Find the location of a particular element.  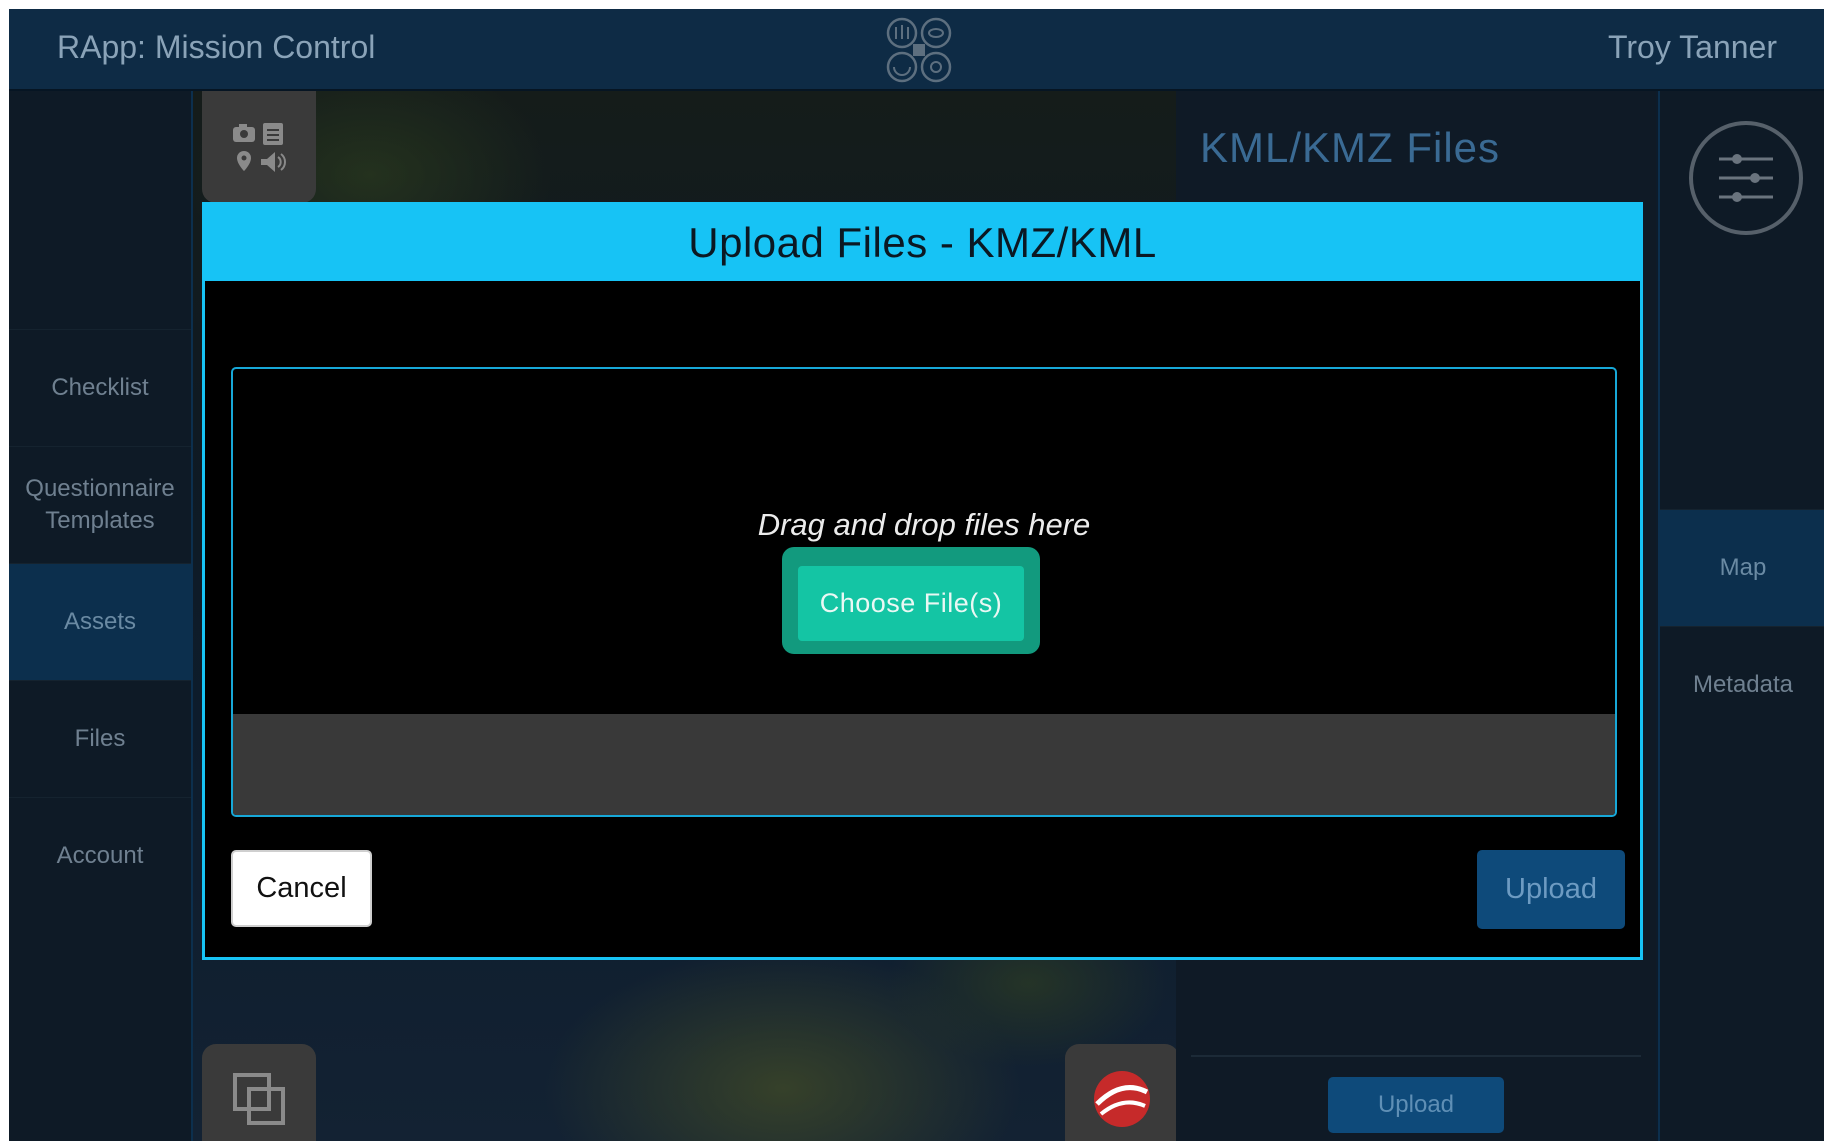

sidebar-item-files: Files is located at coordinates (100, 738).